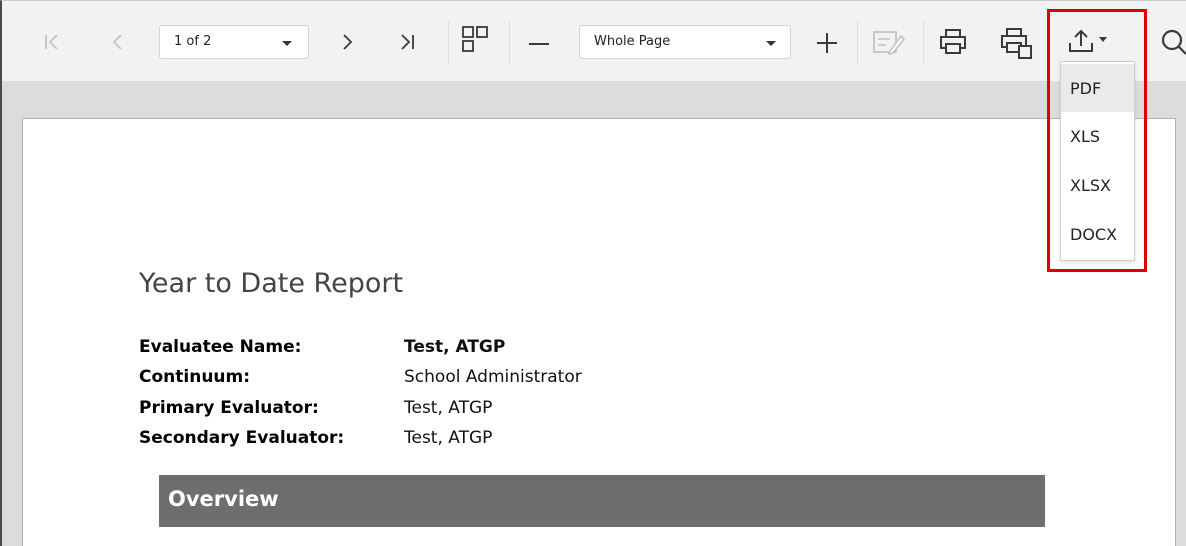 This screenshot has height=546, width=1186. What do you see at coordinates (448, 438) in the screenshot?
I see `field-value-secondary-evaluator: Test, ATGP` at bounding box center [448, 438].